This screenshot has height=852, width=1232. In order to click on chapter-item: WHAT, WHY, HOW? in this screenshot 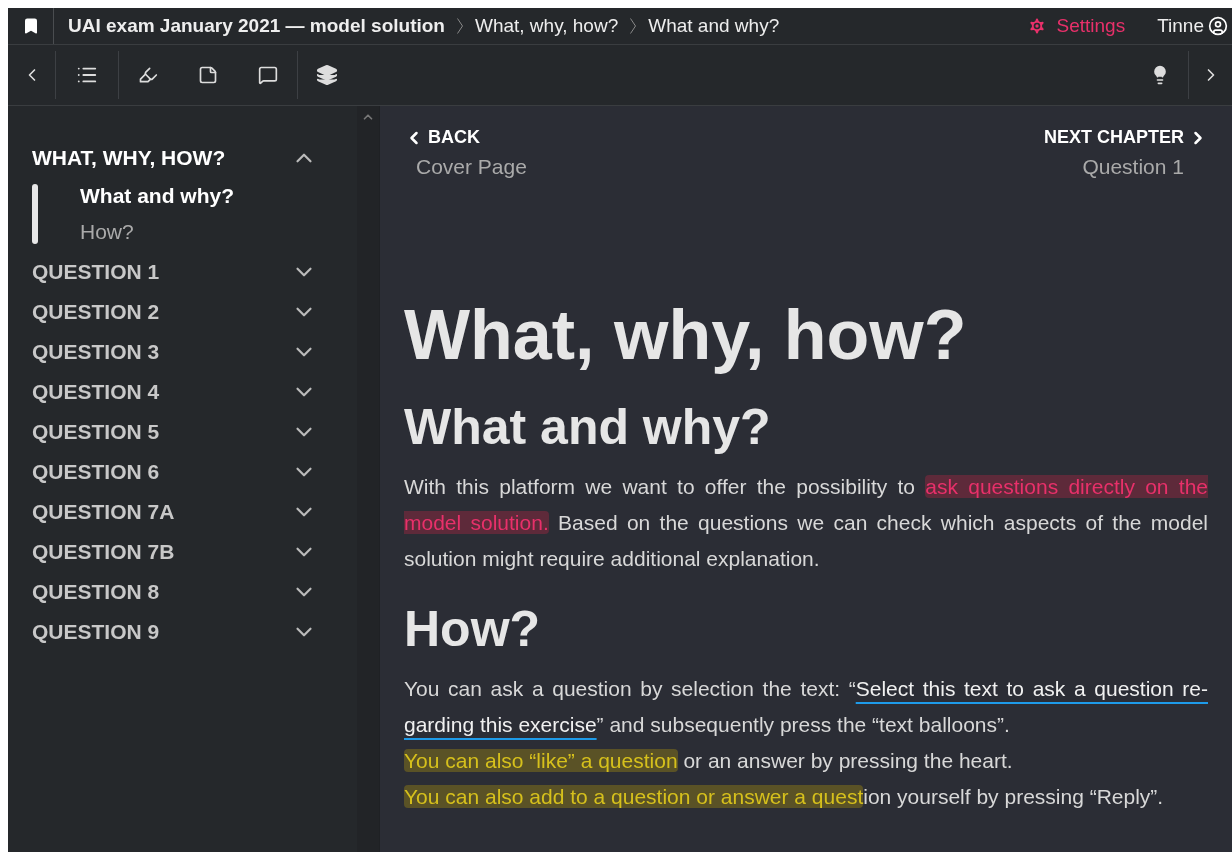, I will do `click(194, 158)`.